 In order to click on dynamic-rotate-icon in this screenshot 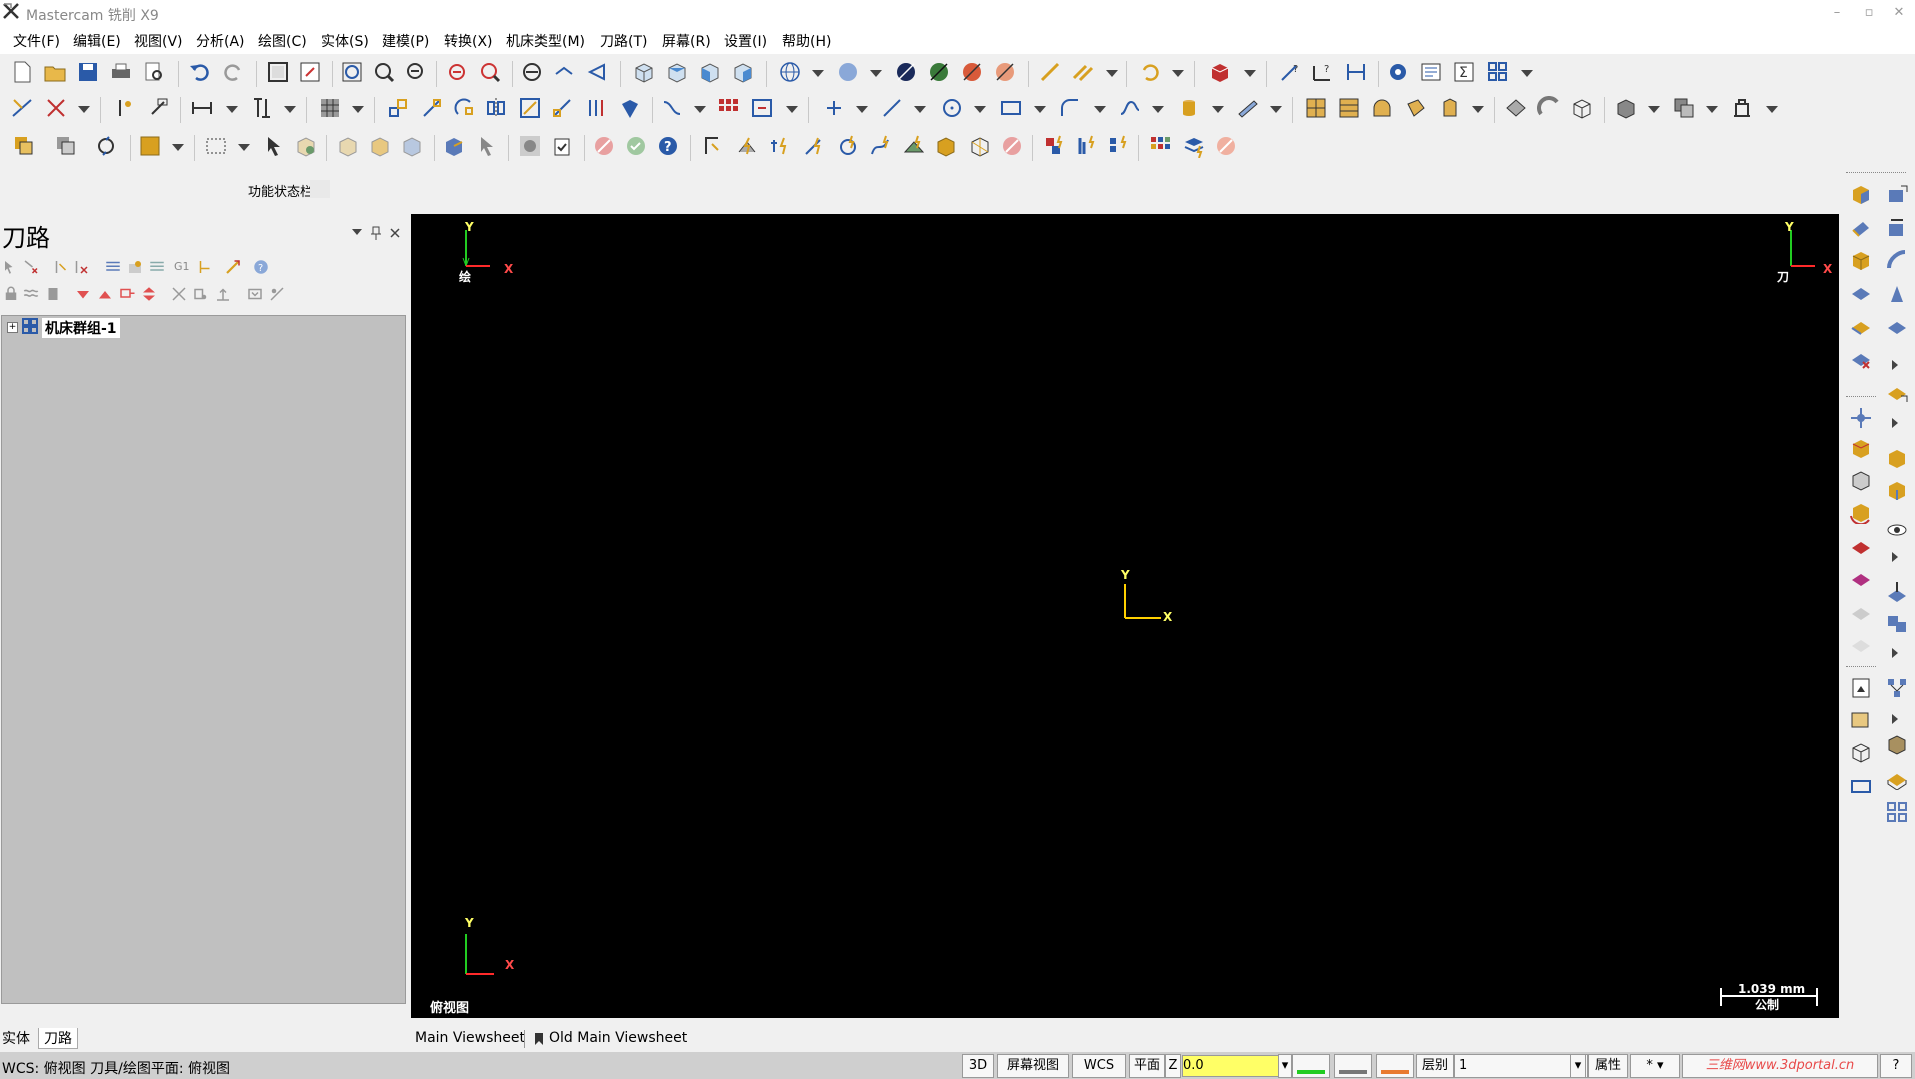, I will do `click(564, 72)`.